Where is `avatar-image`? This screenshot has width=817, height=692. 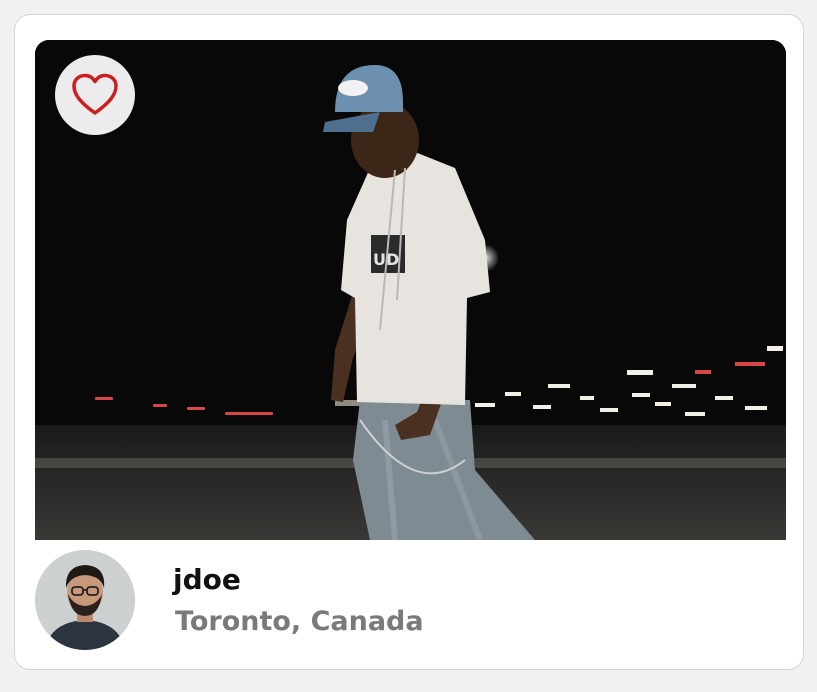 avatar-image is located at coordinates (85, 600).